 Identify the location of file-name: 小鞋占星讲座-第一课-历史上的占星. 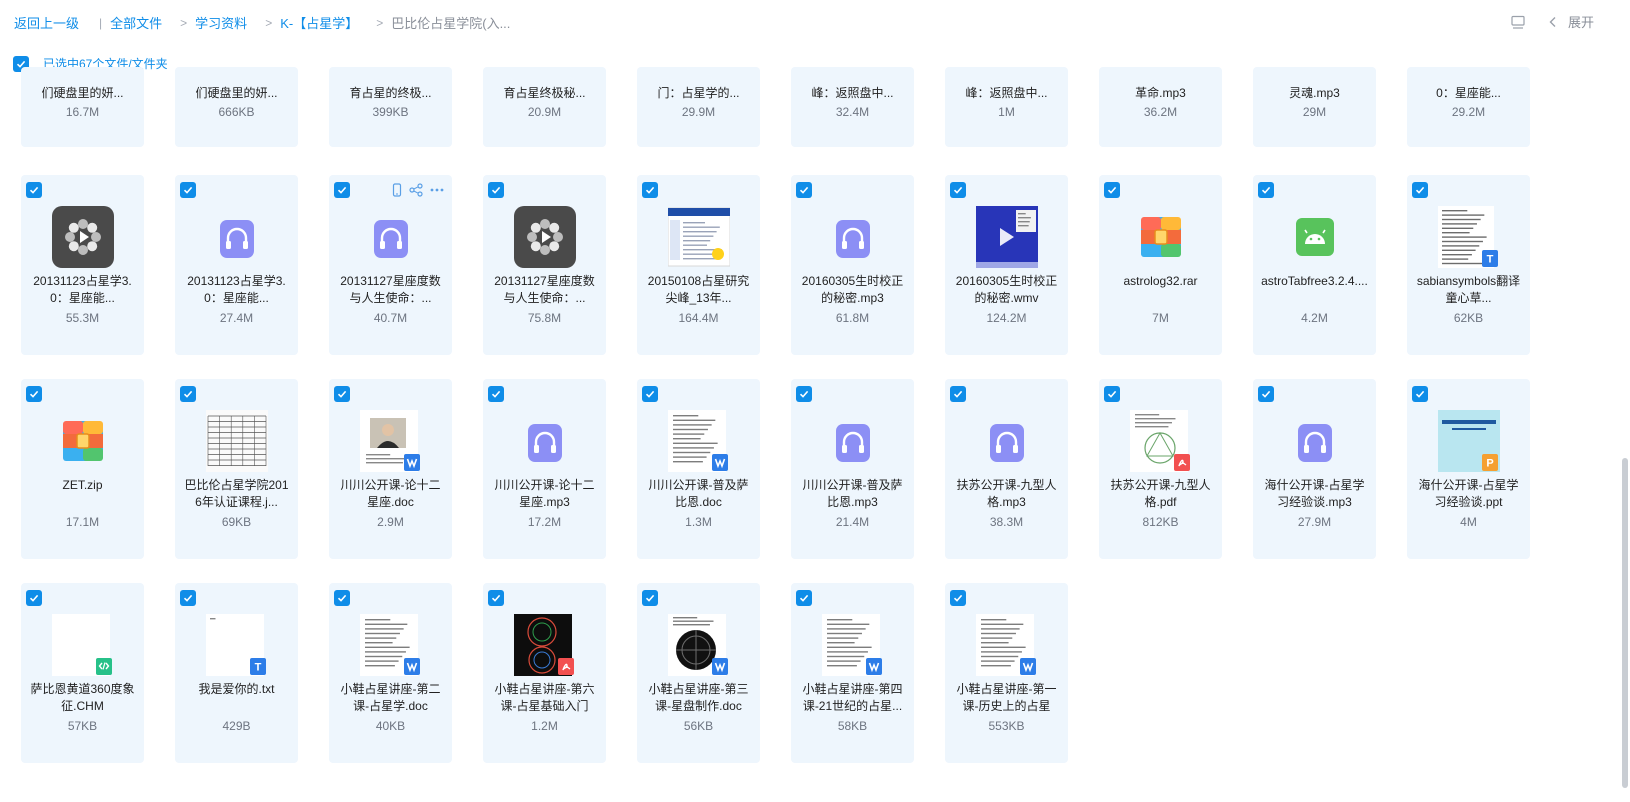
(1006, 698).